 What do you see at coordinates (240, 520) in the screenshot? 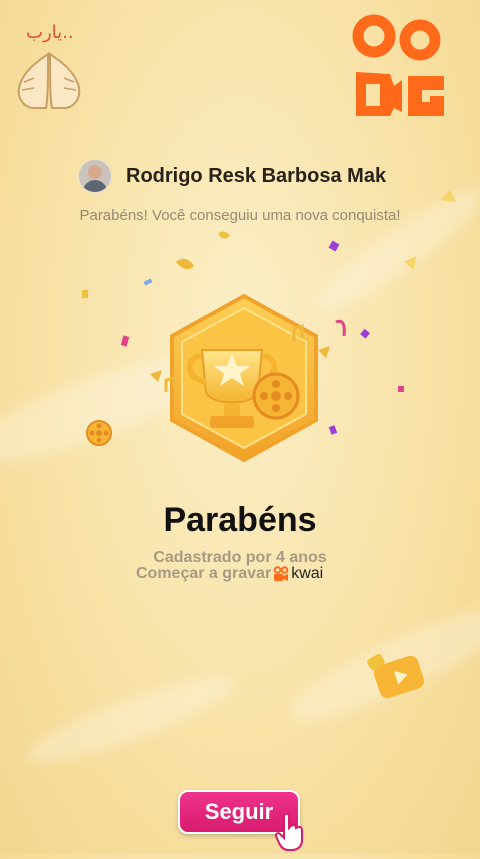
I see `achievement-headline: Parabéns` at bounding box center [240, 520].